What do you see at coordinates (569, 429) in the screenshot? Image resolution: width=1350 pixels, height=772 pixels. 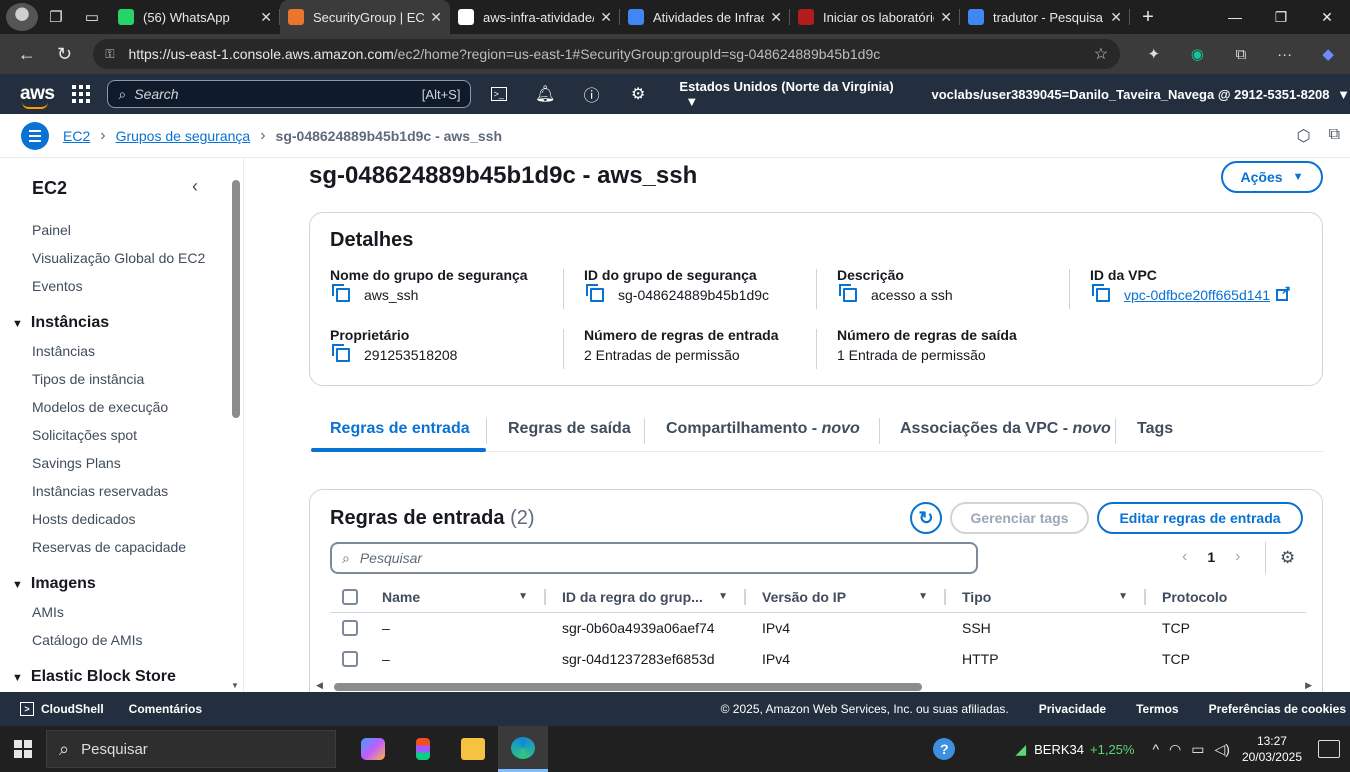 I see `tab-outbound-rules: Regras de saída` at bounding box center [569, 429].